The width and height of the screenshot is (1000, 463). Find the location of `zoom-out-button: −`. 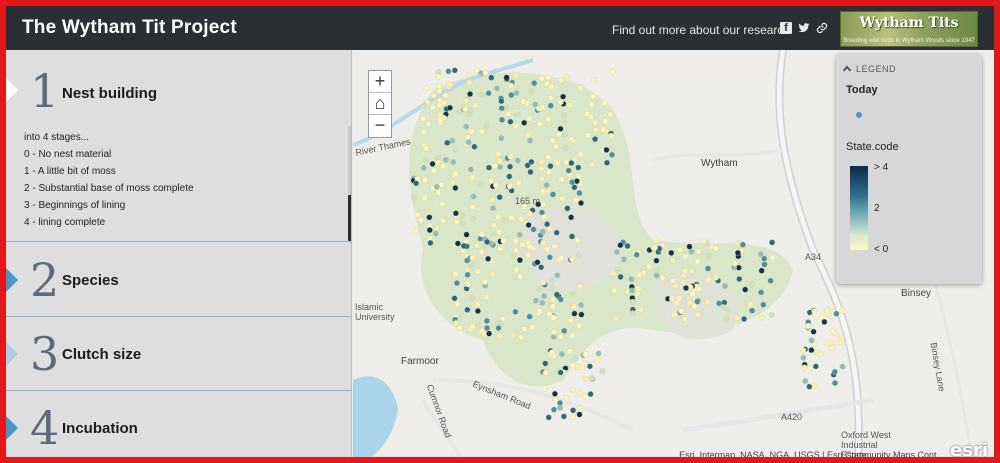

zoom-out-button: − is located at coordinates (380, 126).